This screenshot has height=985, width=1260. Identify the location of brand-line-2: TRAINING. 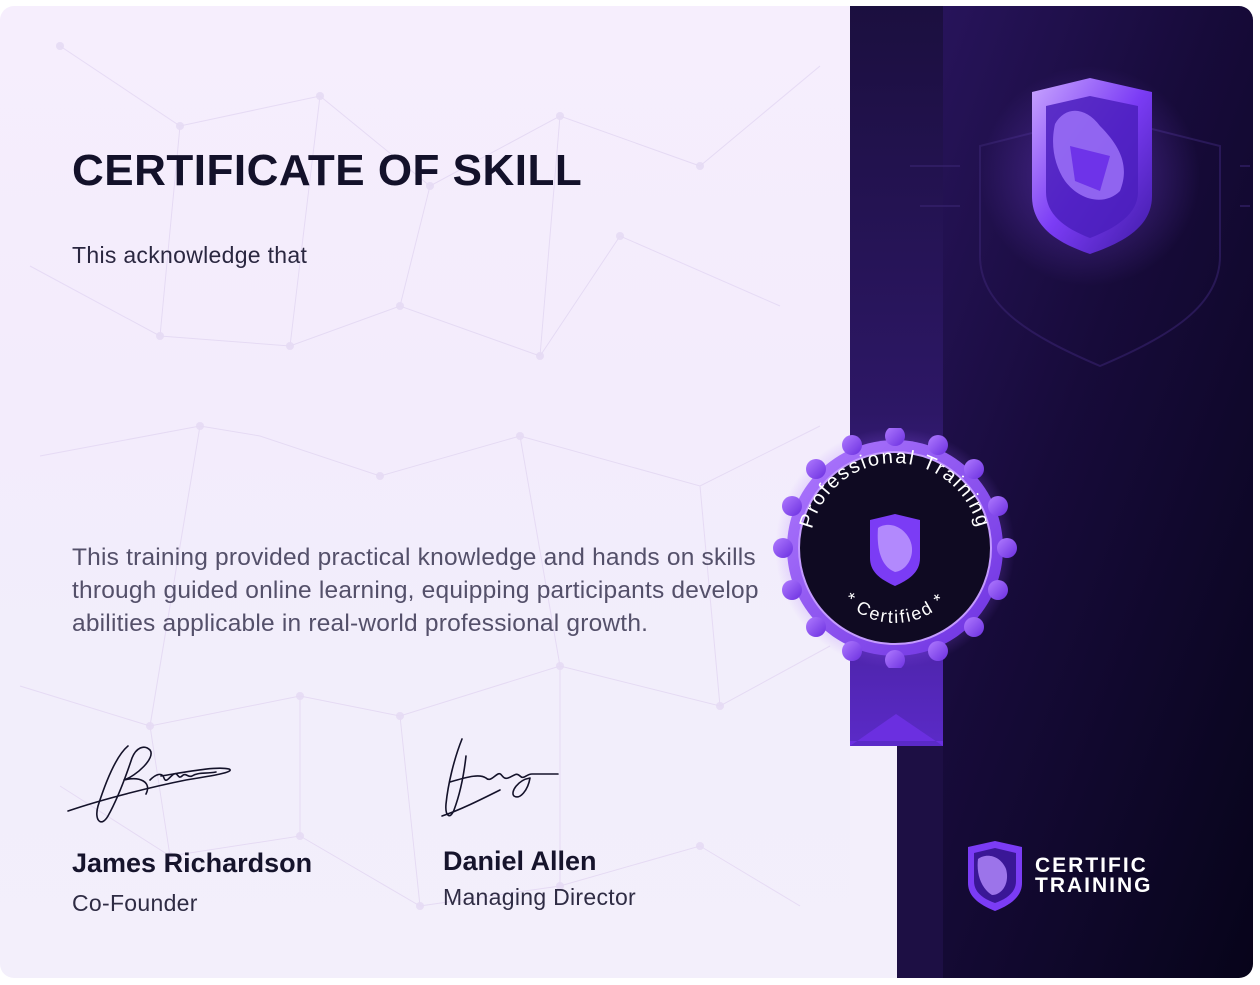
(1094, 885).